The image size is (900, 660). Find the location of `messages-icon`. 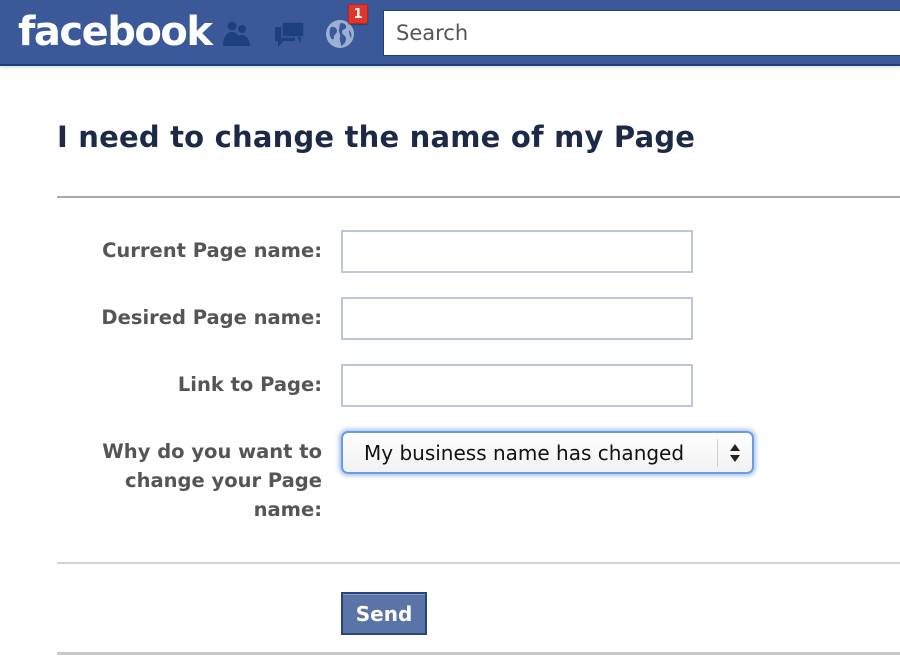

messages-icon is located at coordinates (290, 34).